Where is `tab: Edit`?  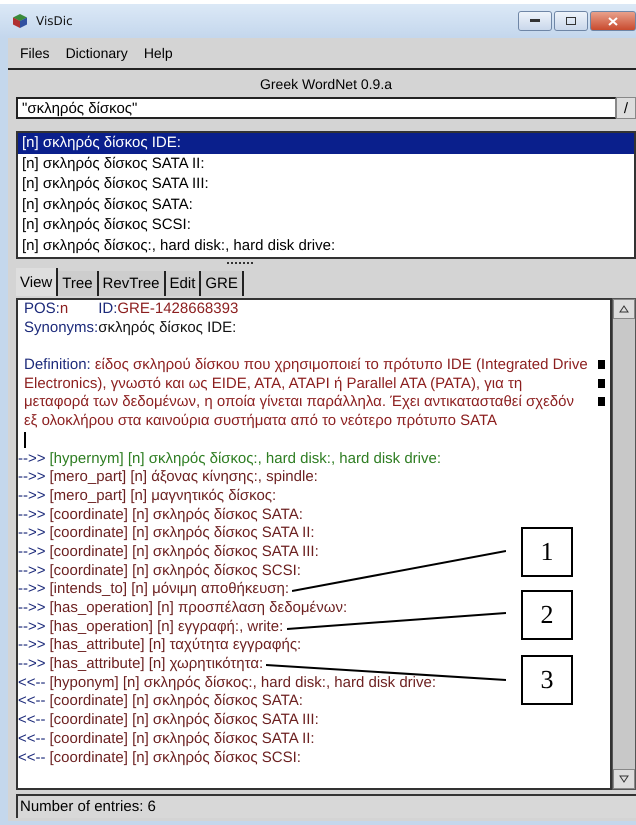
tab: Edit is located at coordinates (184, 283).